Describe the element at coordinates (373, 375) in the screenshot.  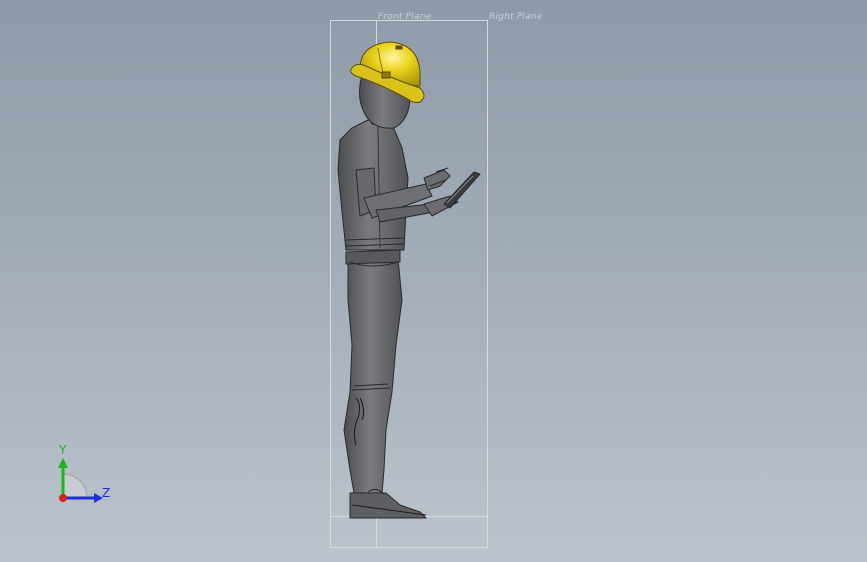
I see `left-leg` at that location.